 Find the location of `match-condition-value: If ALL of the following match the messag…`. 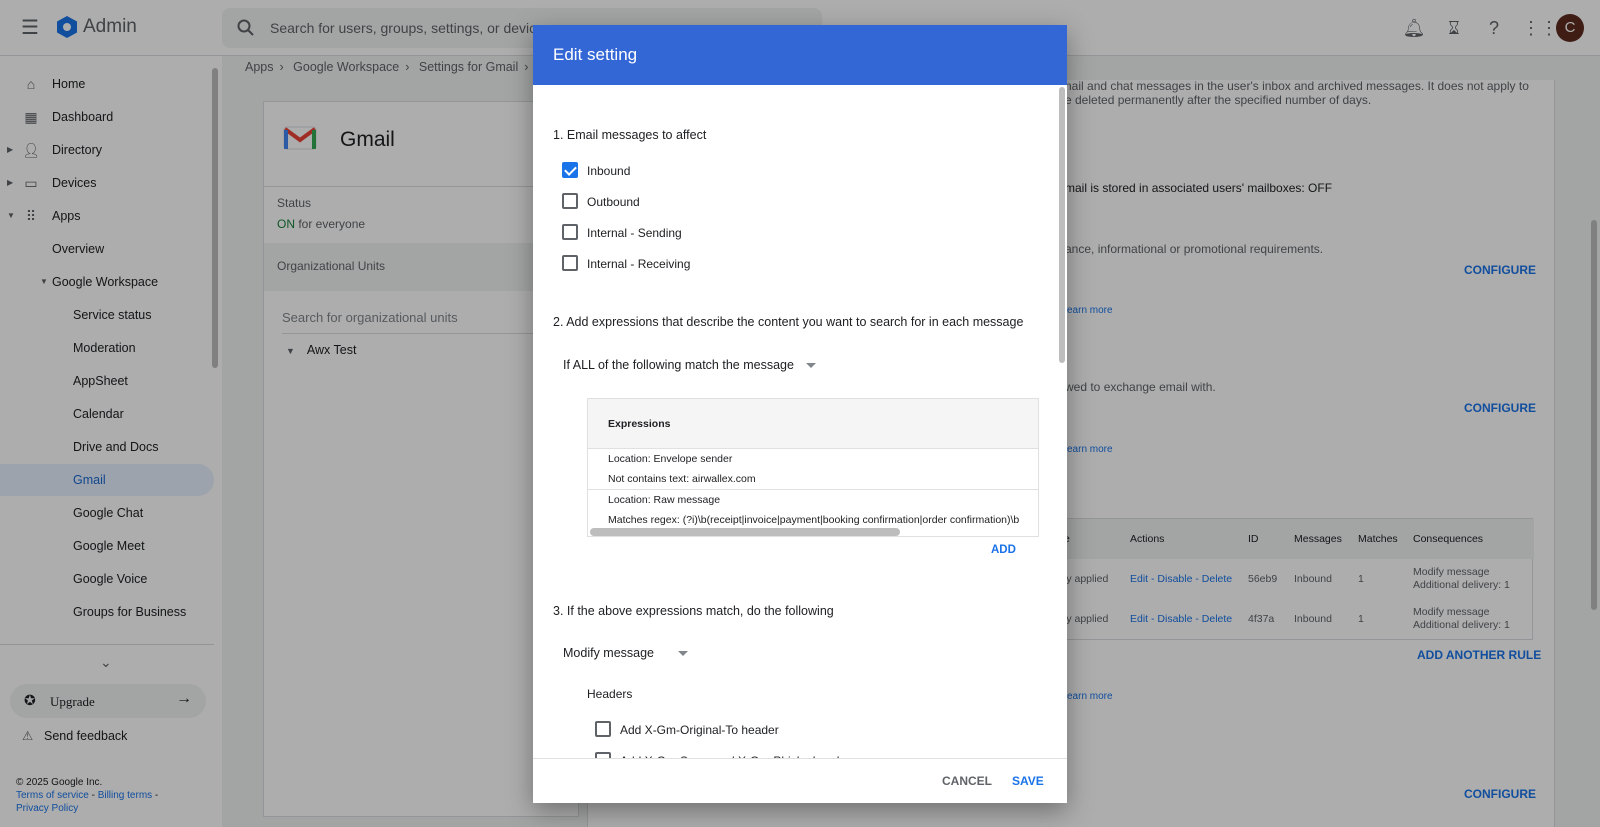

match-condition-value: If ALL of the following match the messag… is located at coordinates (678, 365).